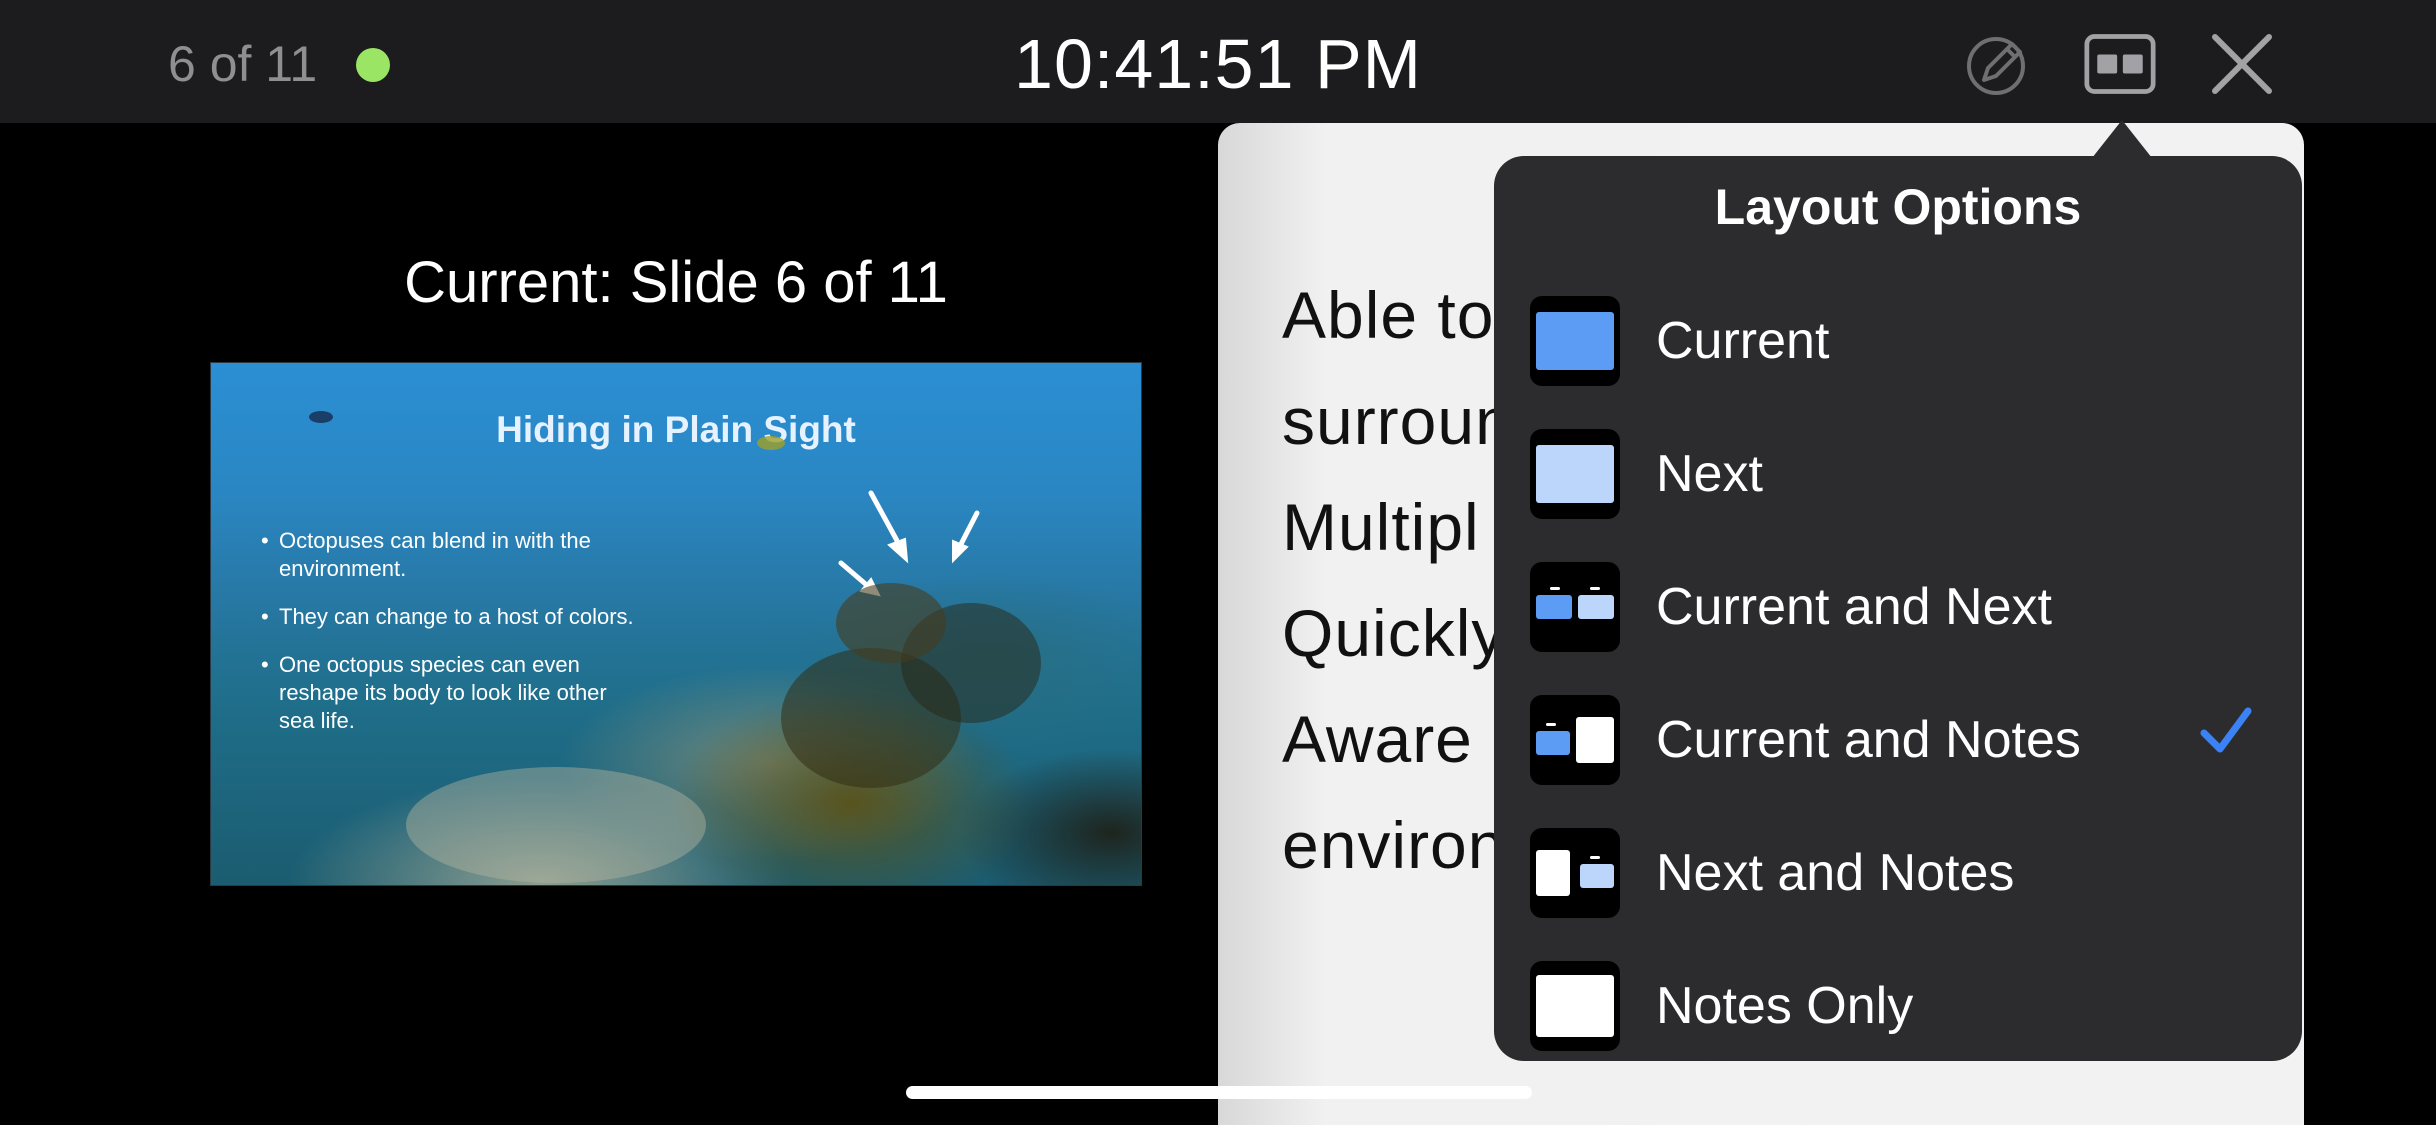 The height and width of the screenshot is (1125, 2436). I want to click on current-and-notes-layout-icon, so click(1575, 740).